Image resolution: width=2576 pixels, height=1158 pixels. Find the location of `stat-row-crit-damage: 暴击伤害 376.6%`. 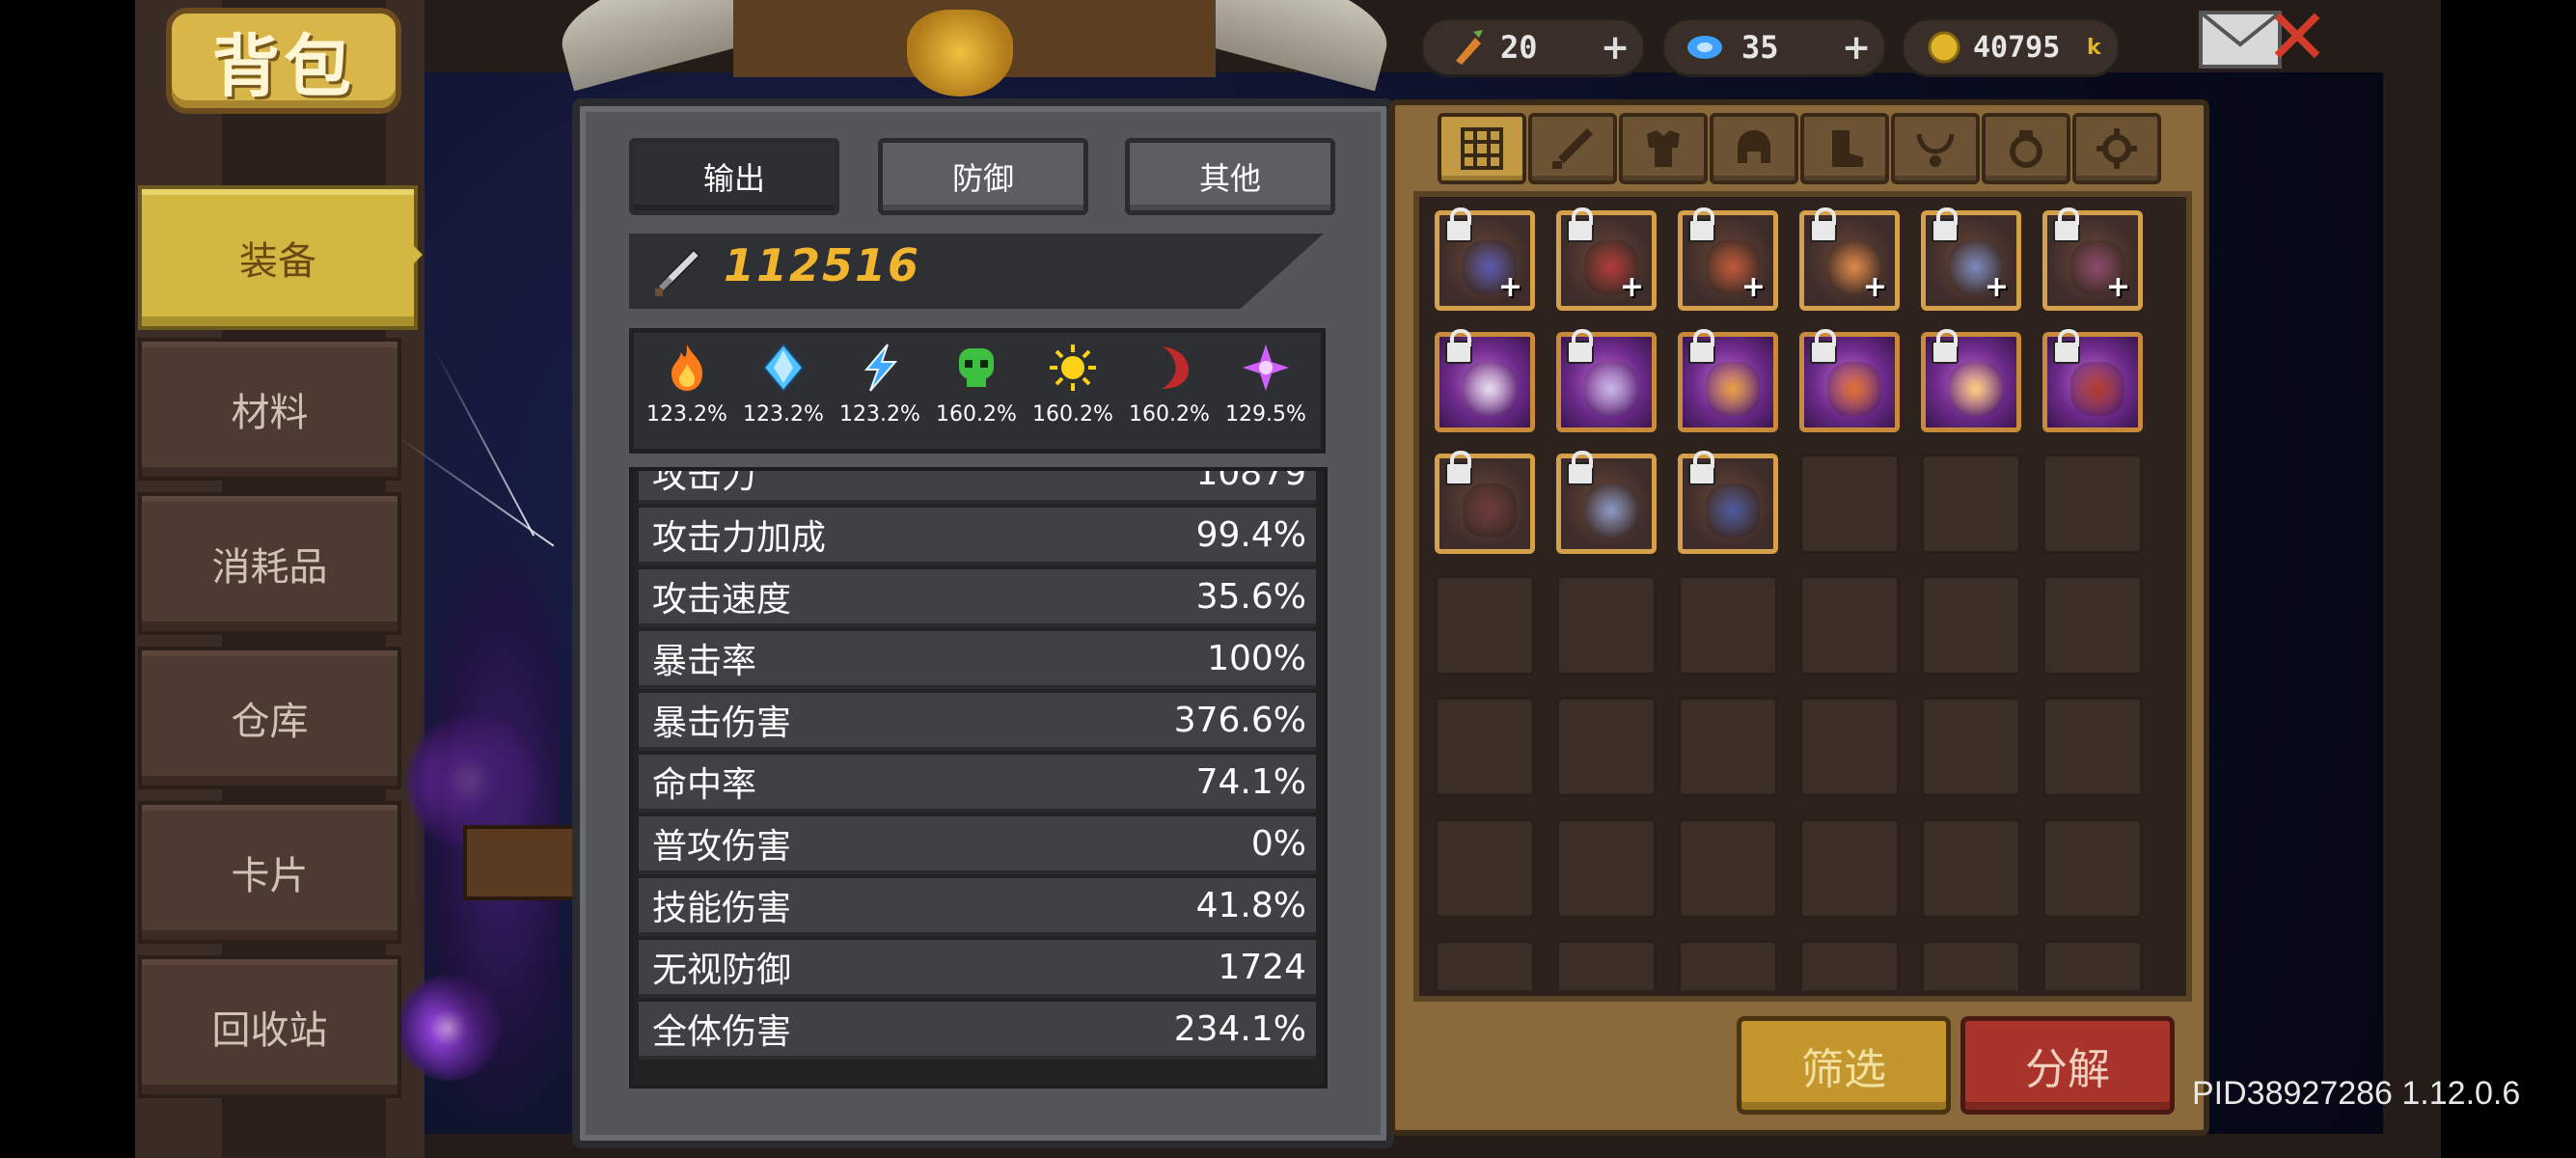

stat-row-crit-damage: 暴击伤害 376.6% is located at coordinates (977, 722).